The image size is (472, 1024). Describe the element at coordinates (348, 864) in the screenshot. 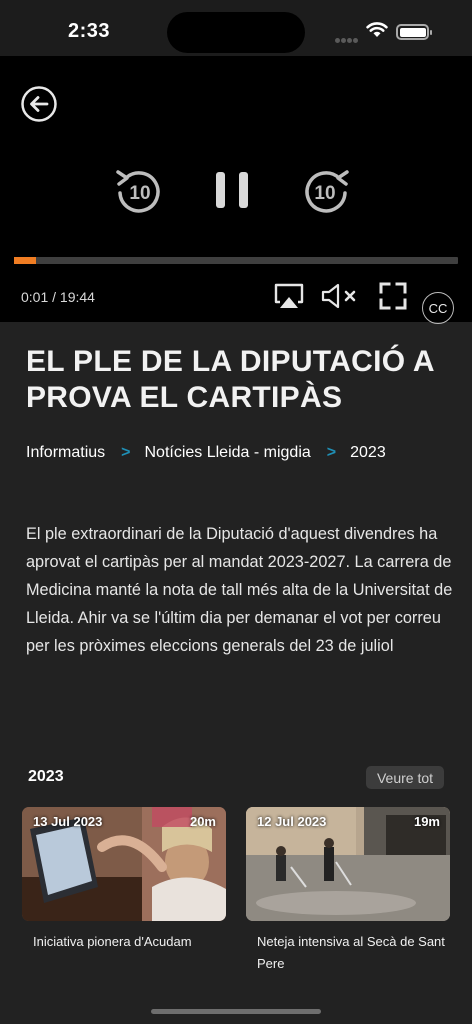

I see `video-thumbnail: 12 Jul 2023 19m` at that location.